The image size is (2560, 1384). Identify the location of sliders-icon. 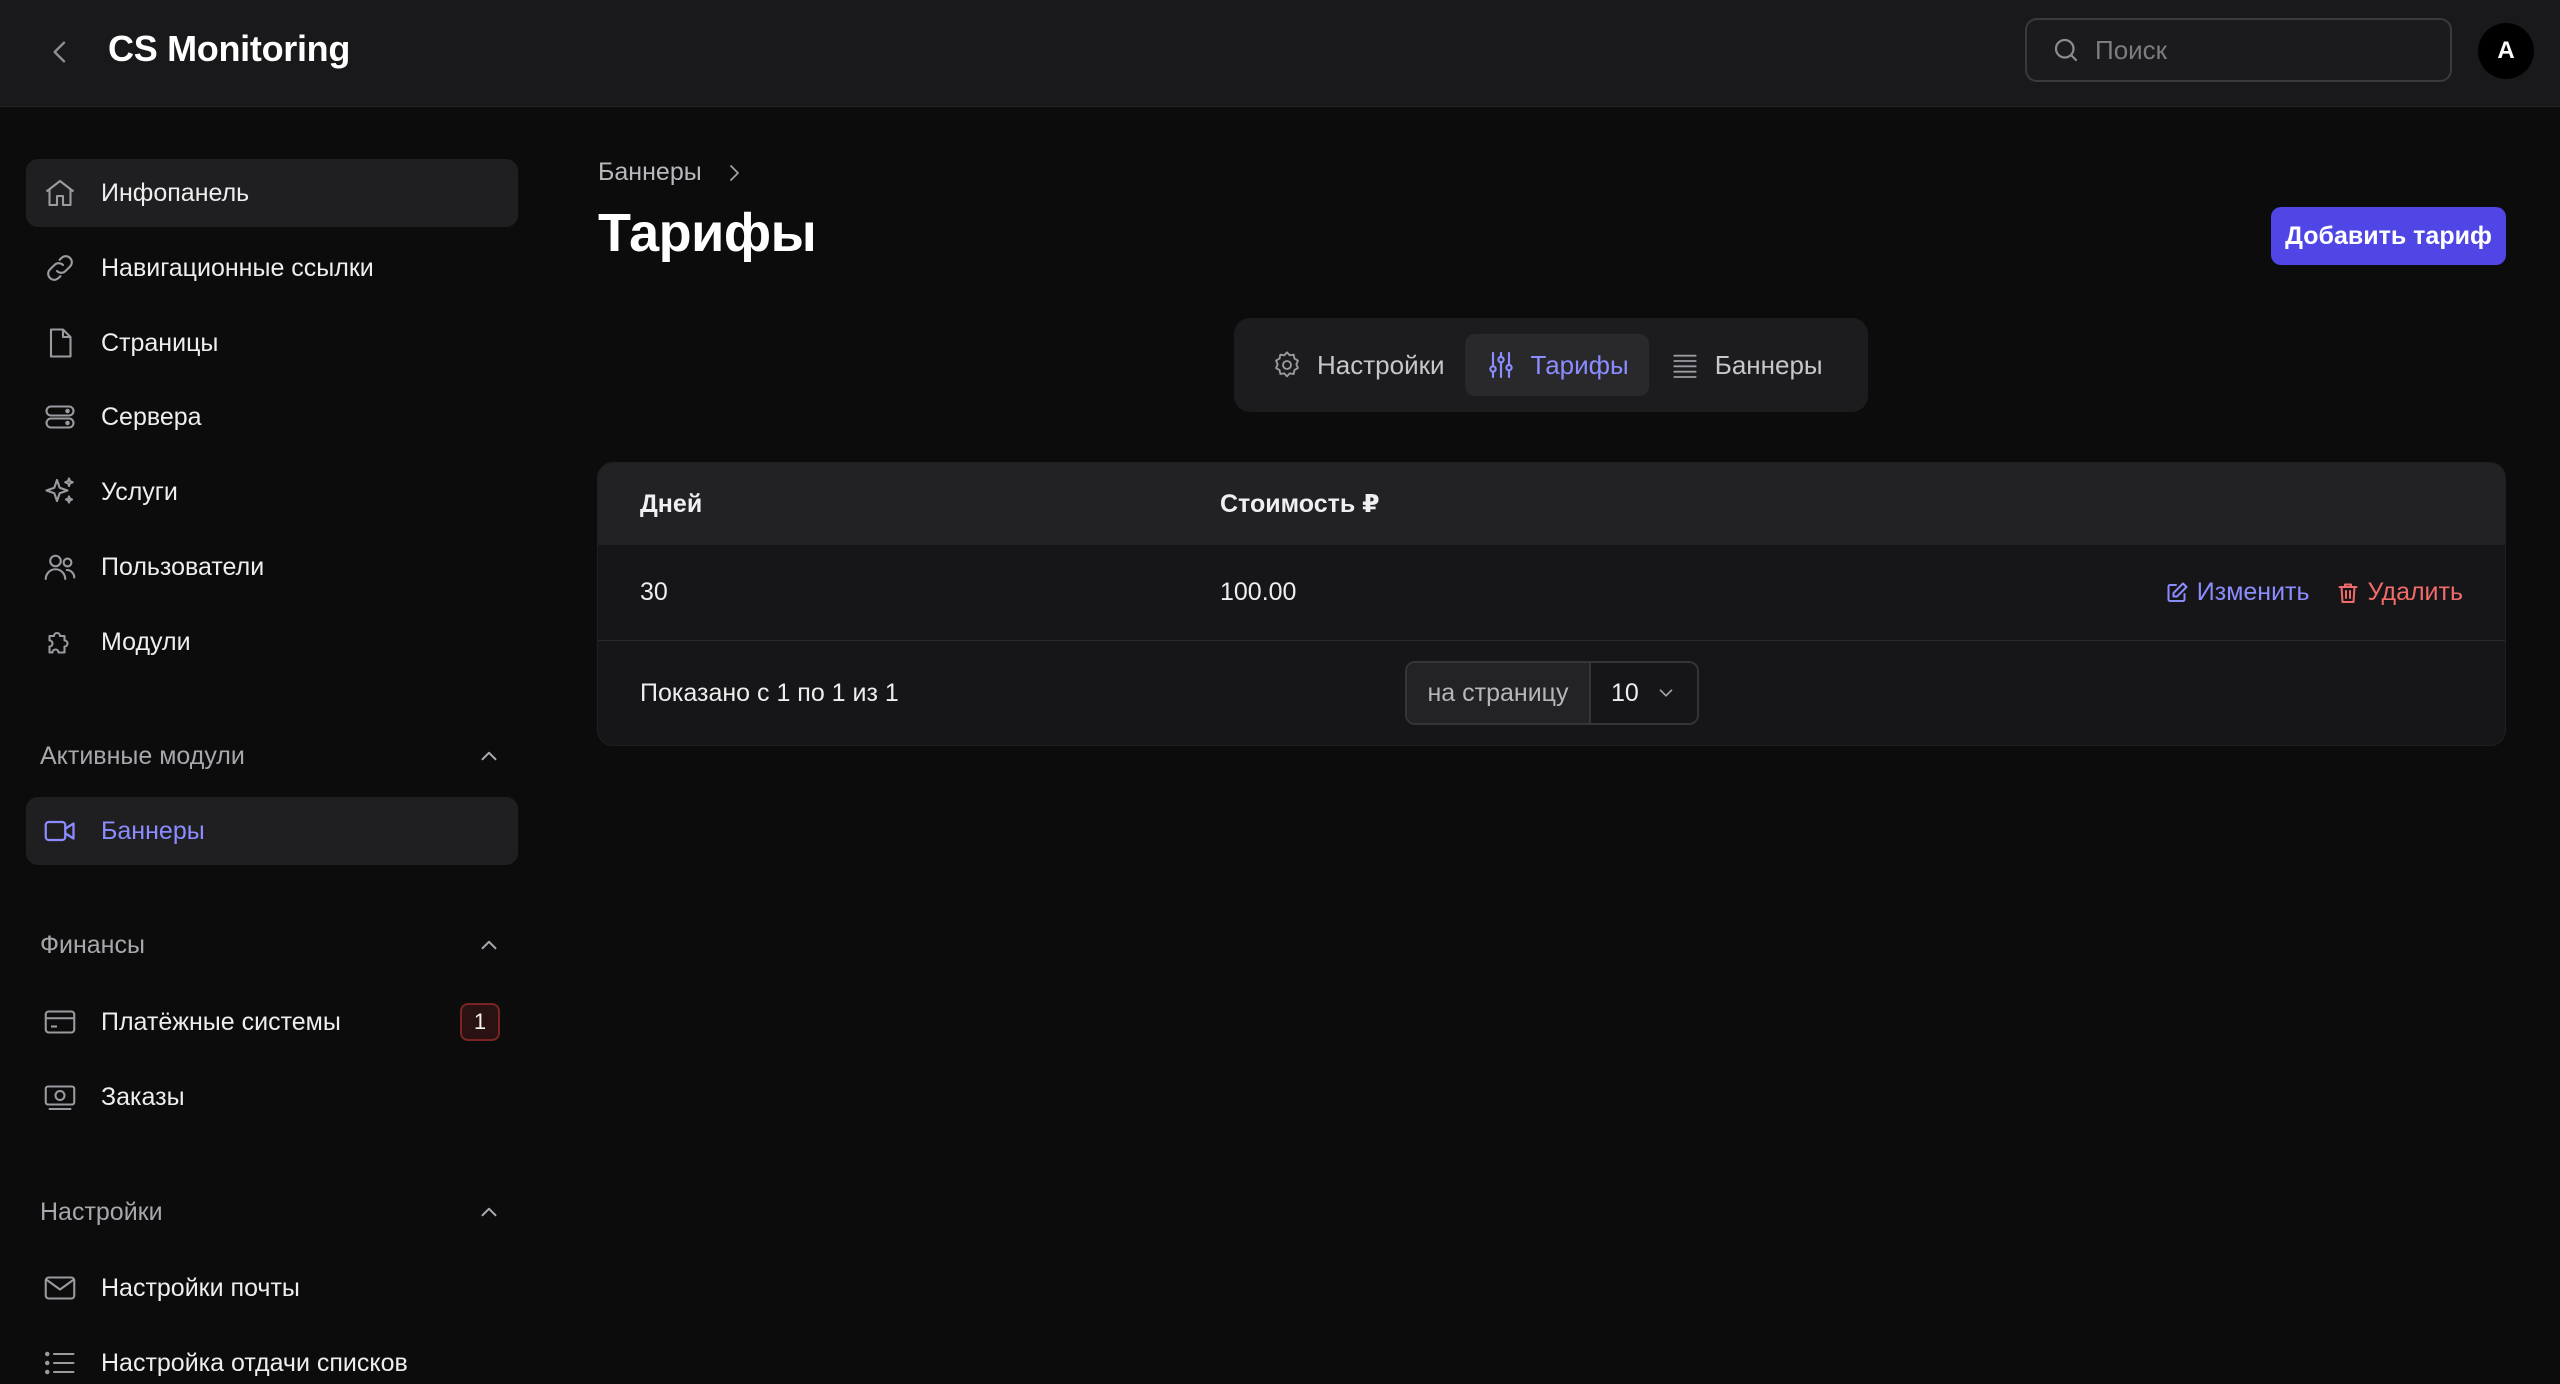
(1500, 365).